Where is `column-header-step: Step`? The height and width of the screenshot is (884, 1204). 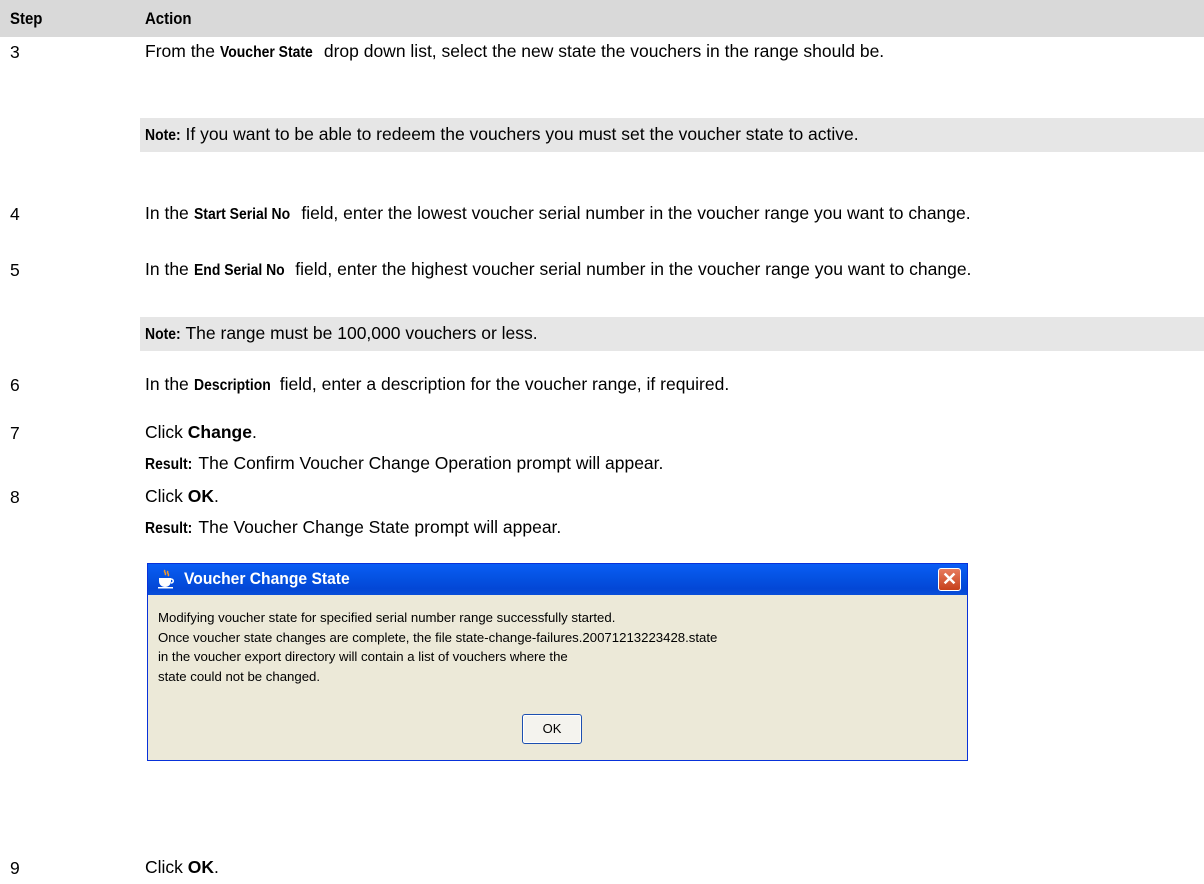 column-header-step: Step is located at coordinates (26, 18).